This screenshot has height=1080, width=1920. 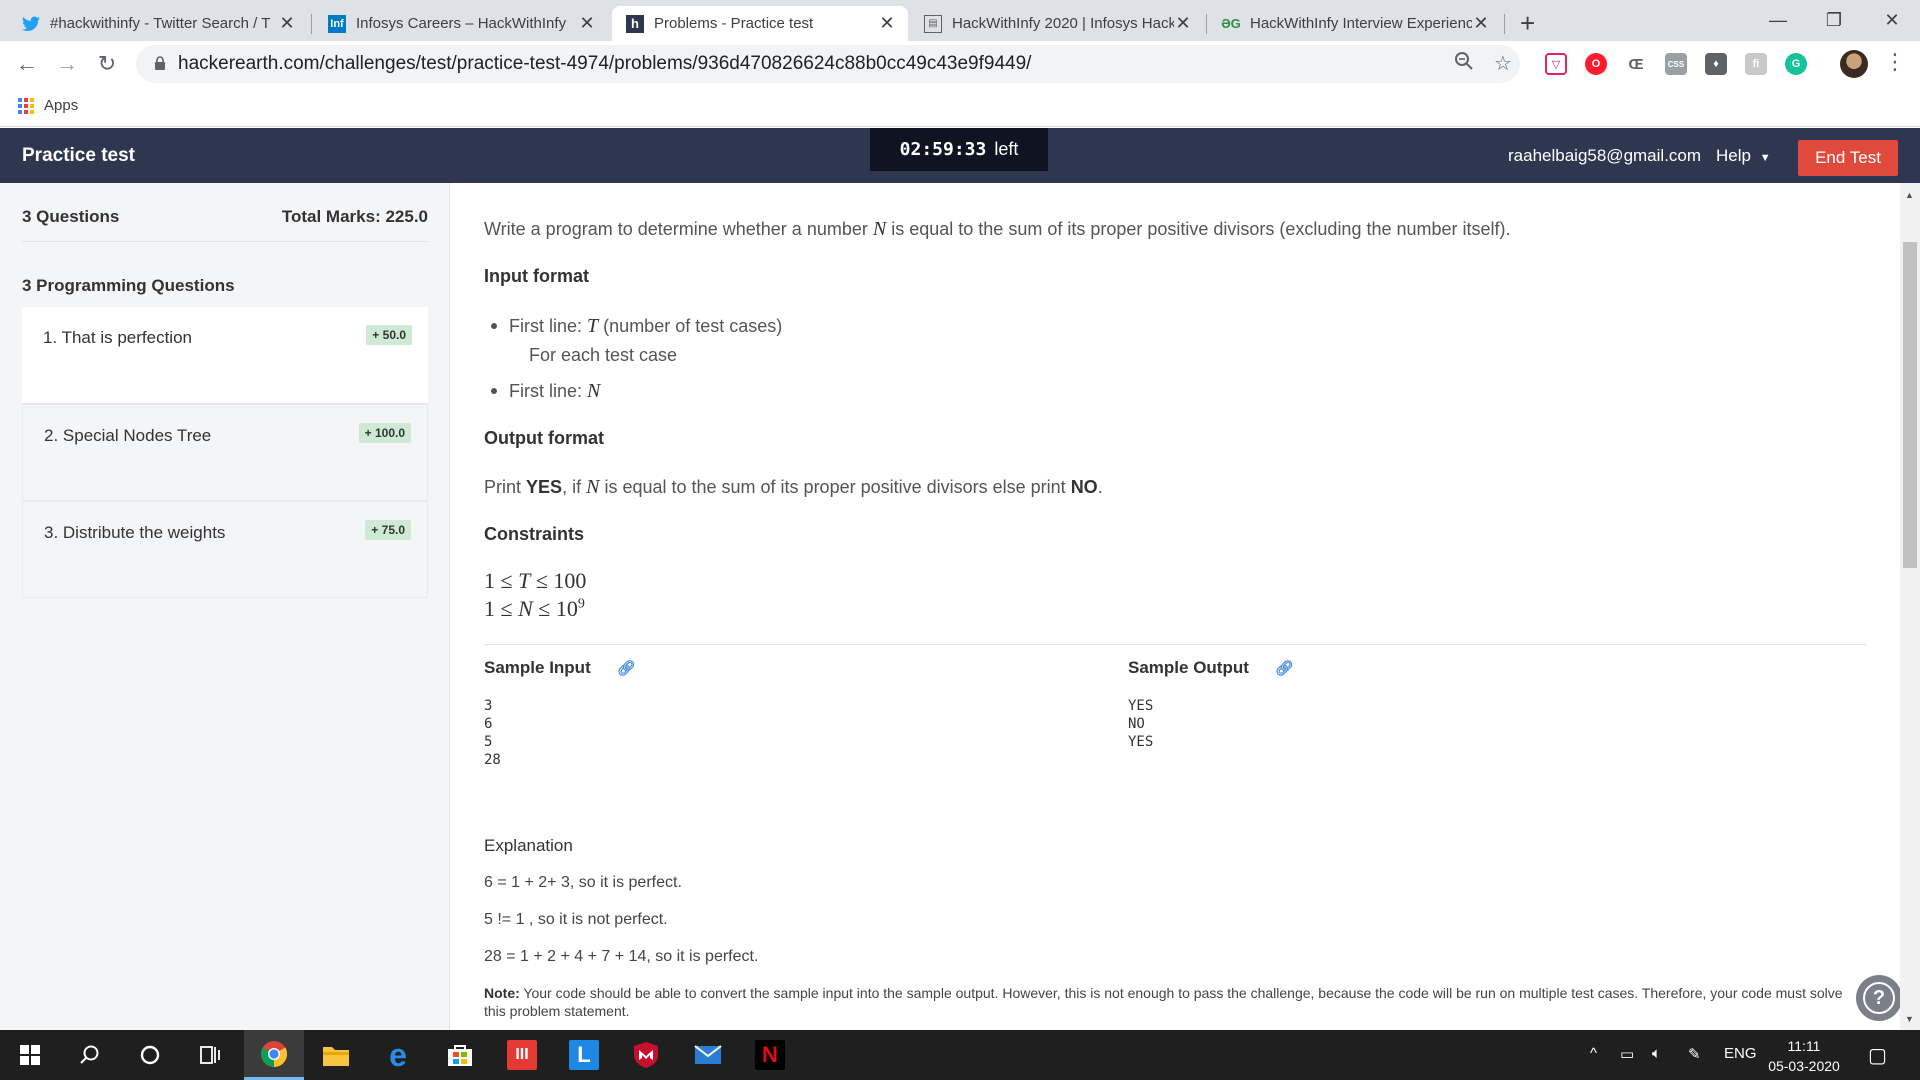 What do you see at coordinates (584, 1055) in the screenshot?
I see `app-l-icon: L` at bounding box center [584, 1055].